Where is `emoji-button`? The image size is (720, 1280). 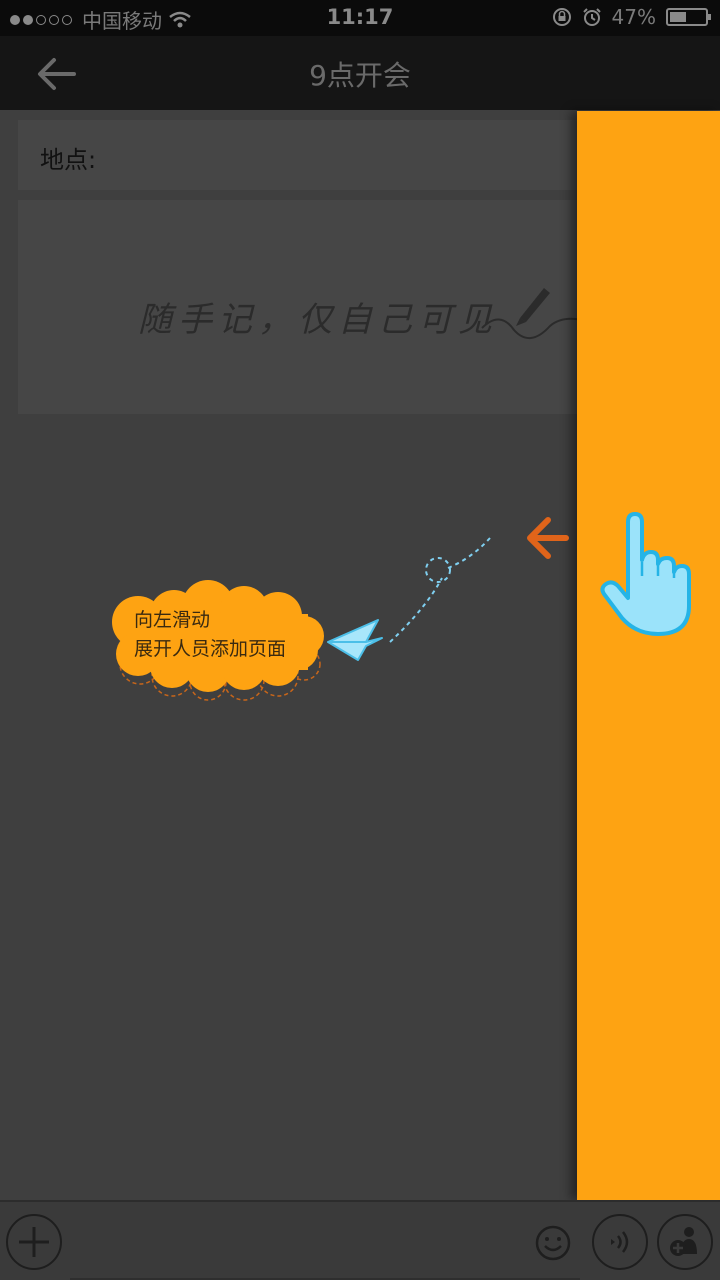 emoji-button is located at coordinates (553, 1243).